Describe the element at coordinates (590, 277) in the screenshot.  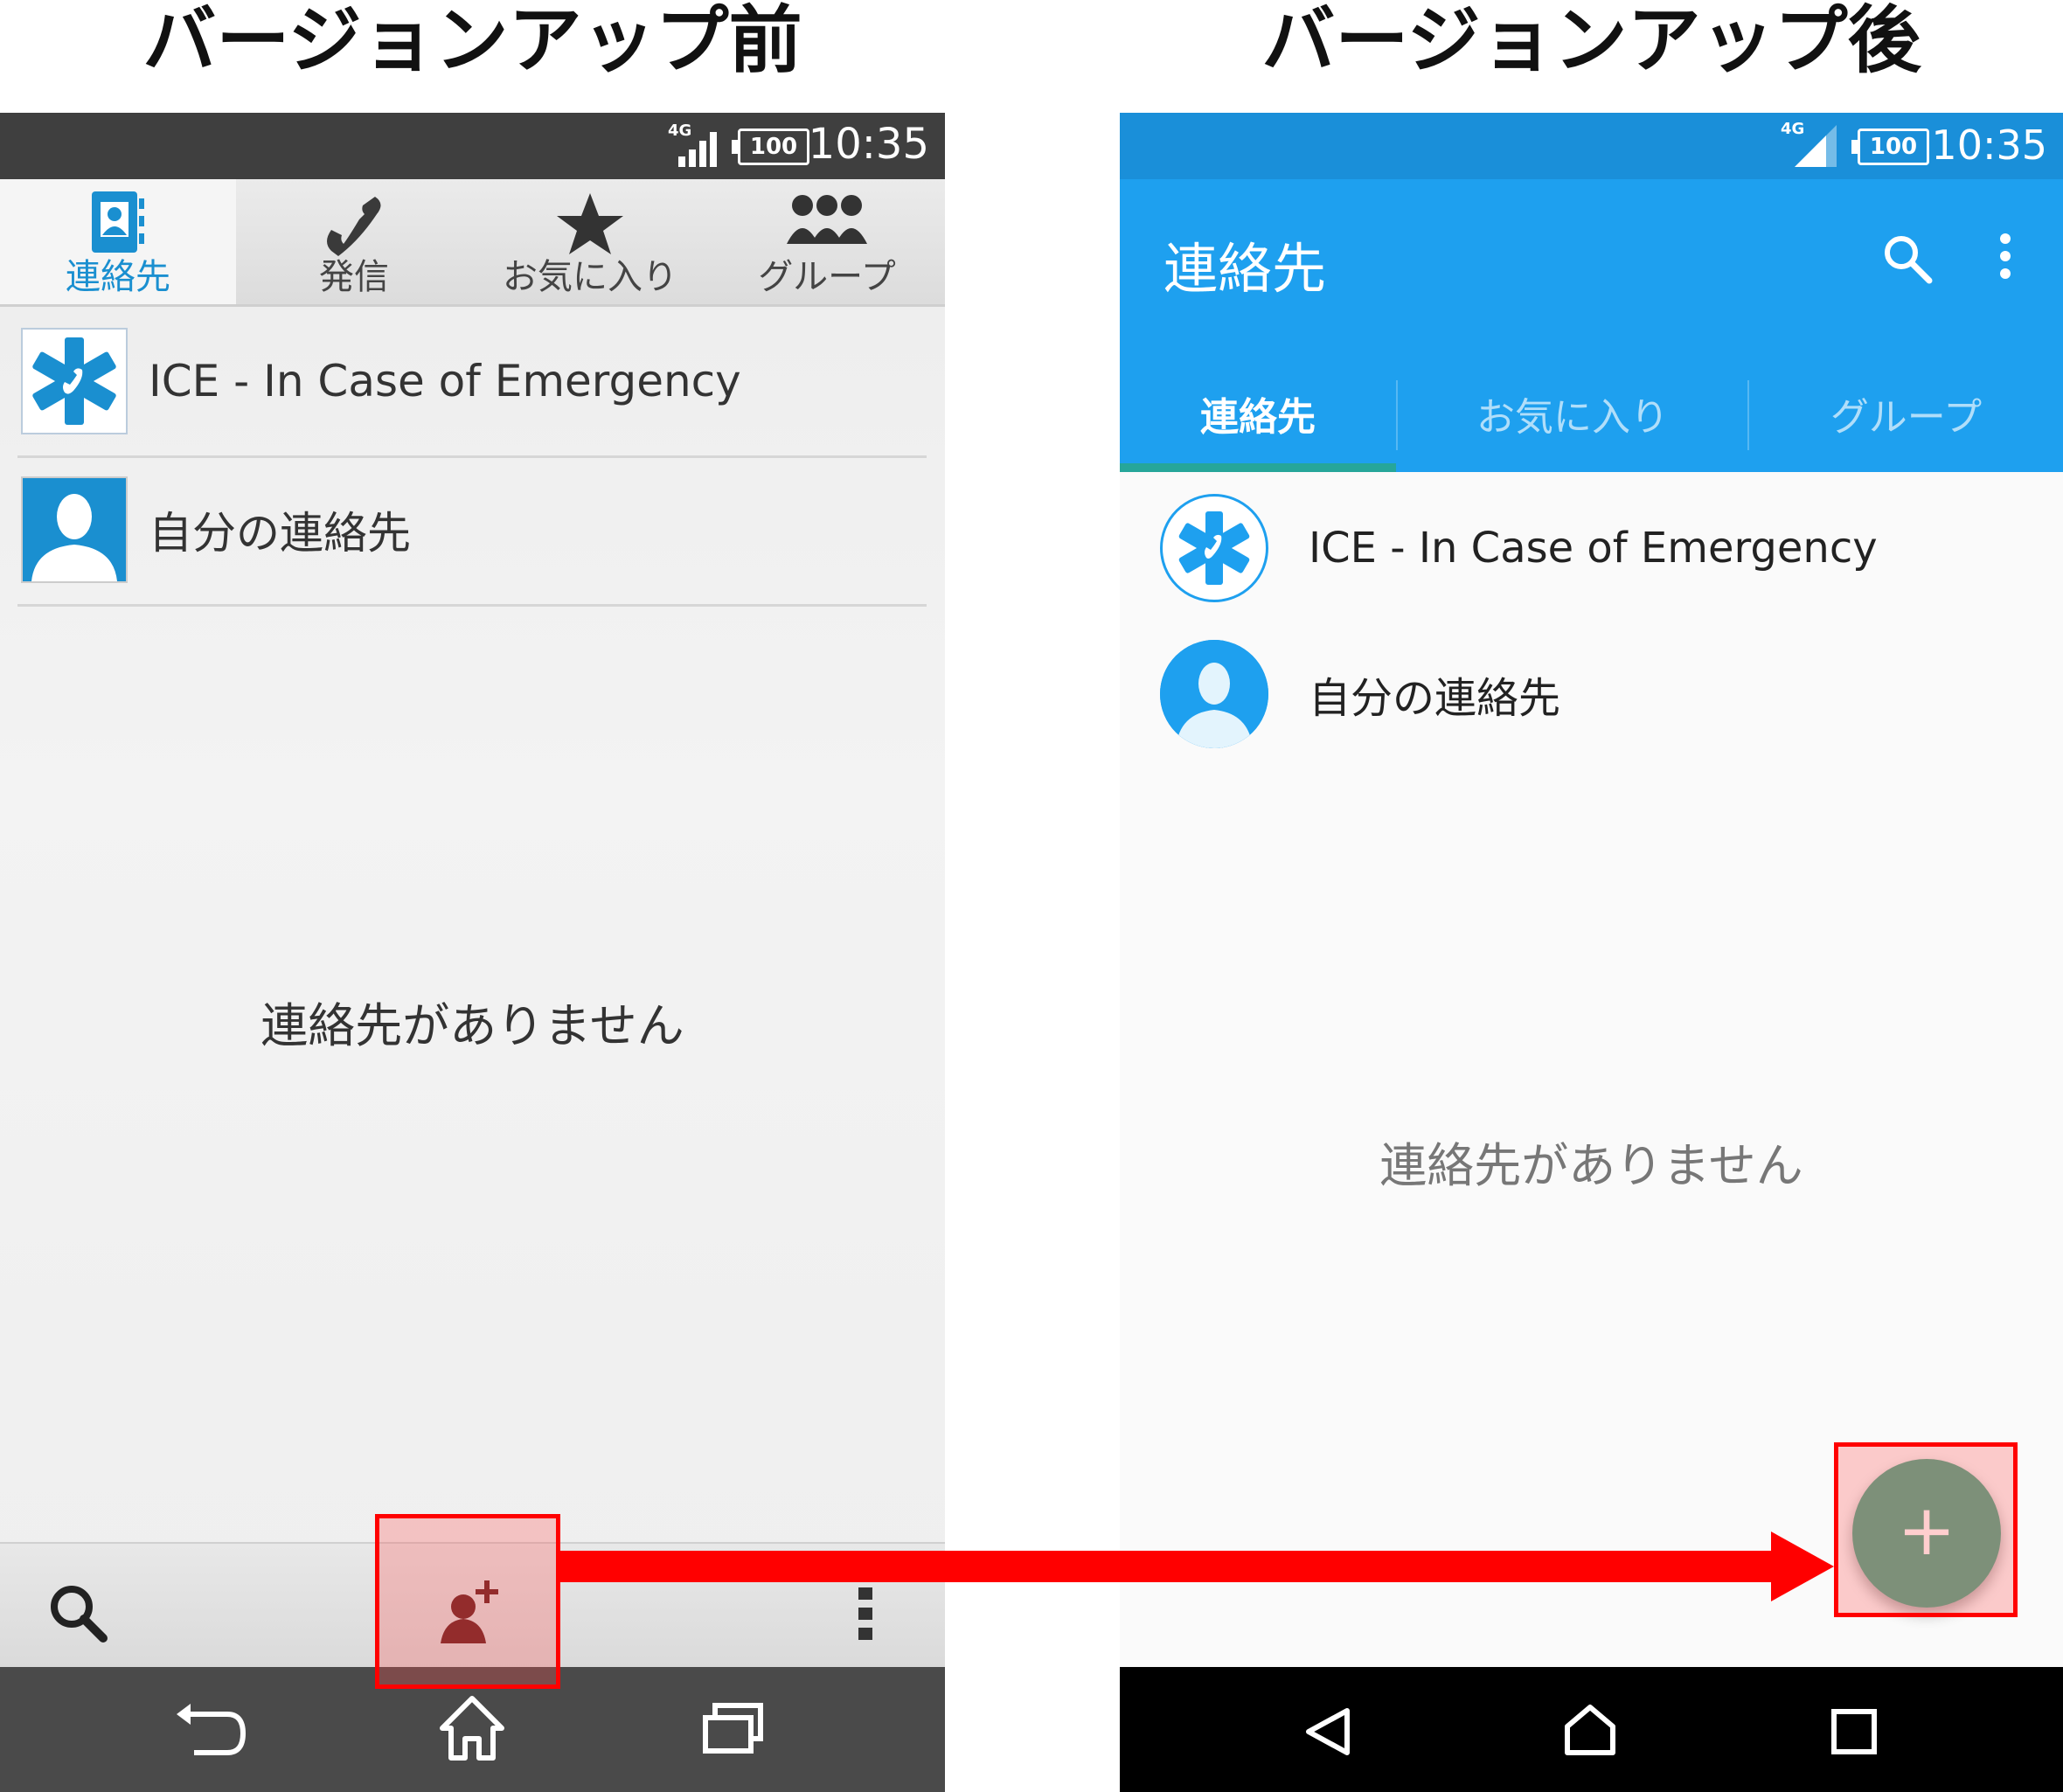
I see `tab-label: お気に入り` at that location.